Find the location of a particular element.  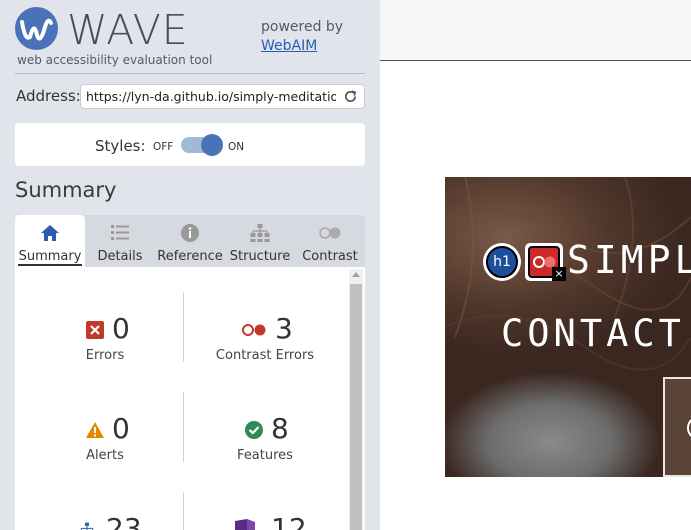

toggle-knob is located at coordinates (212, 145).